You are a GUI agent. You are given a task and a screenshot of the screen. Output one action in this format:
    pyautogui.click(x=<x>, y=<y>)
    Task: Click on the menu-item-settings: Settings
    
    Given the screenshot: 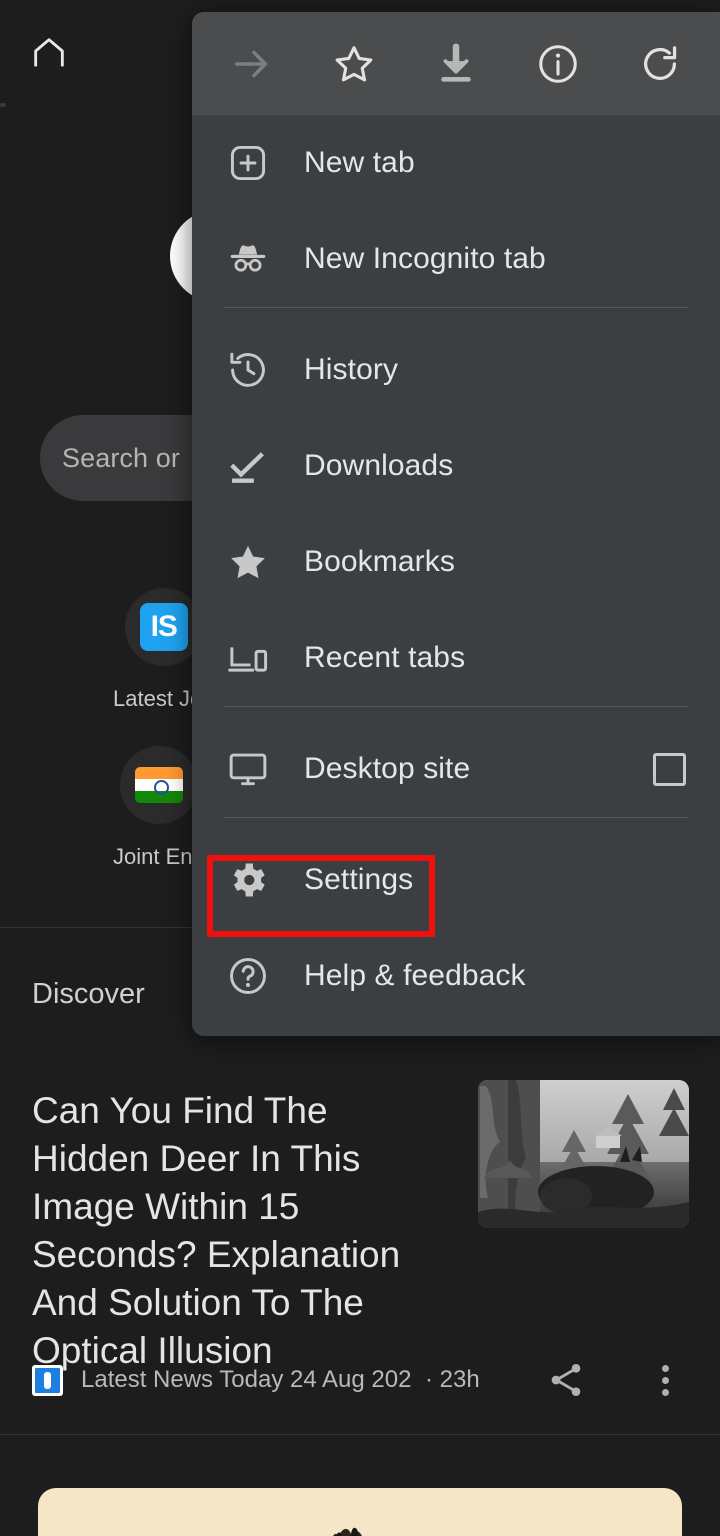 What is the action you would take?
    pyautogui.click(x=456, y=880)
    